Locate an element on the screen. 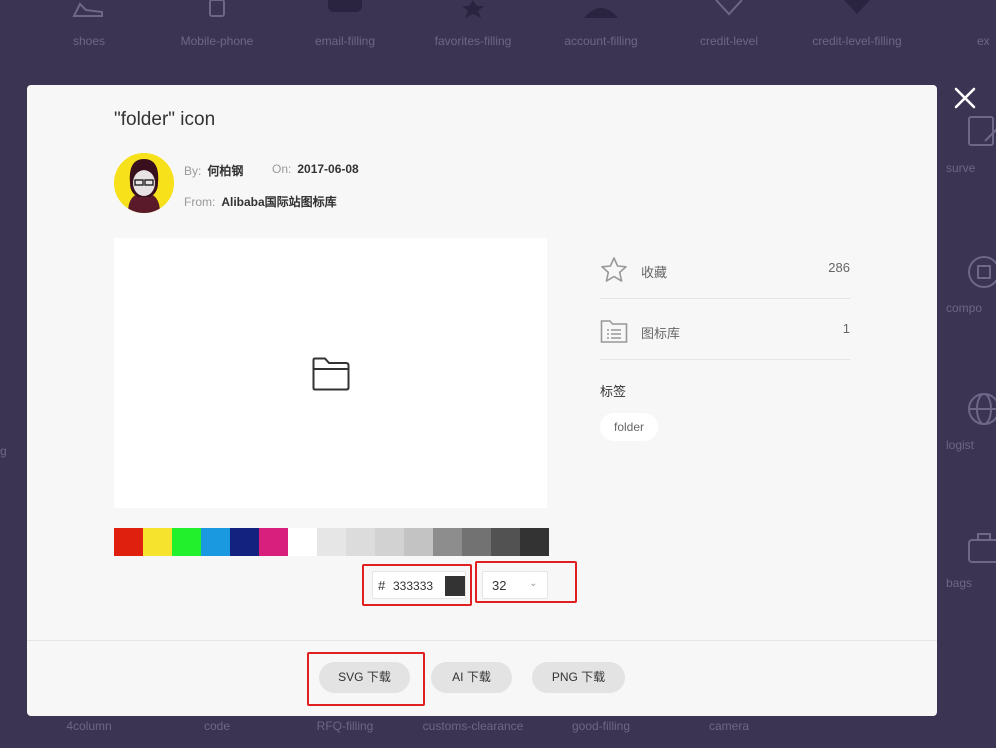 The height and width of the screenshot is (748, 996). tags-heading: 标签 is located at coordinates (613, 391).